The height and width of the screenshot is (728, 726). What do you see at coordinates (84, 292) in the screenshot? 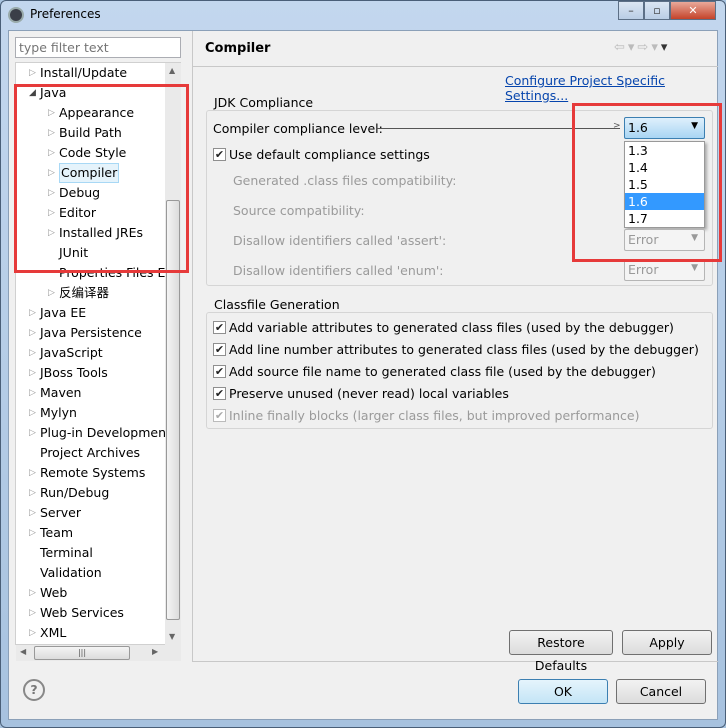
I see `tree-item-label: 反编译器` at bounding box center [84, 292].